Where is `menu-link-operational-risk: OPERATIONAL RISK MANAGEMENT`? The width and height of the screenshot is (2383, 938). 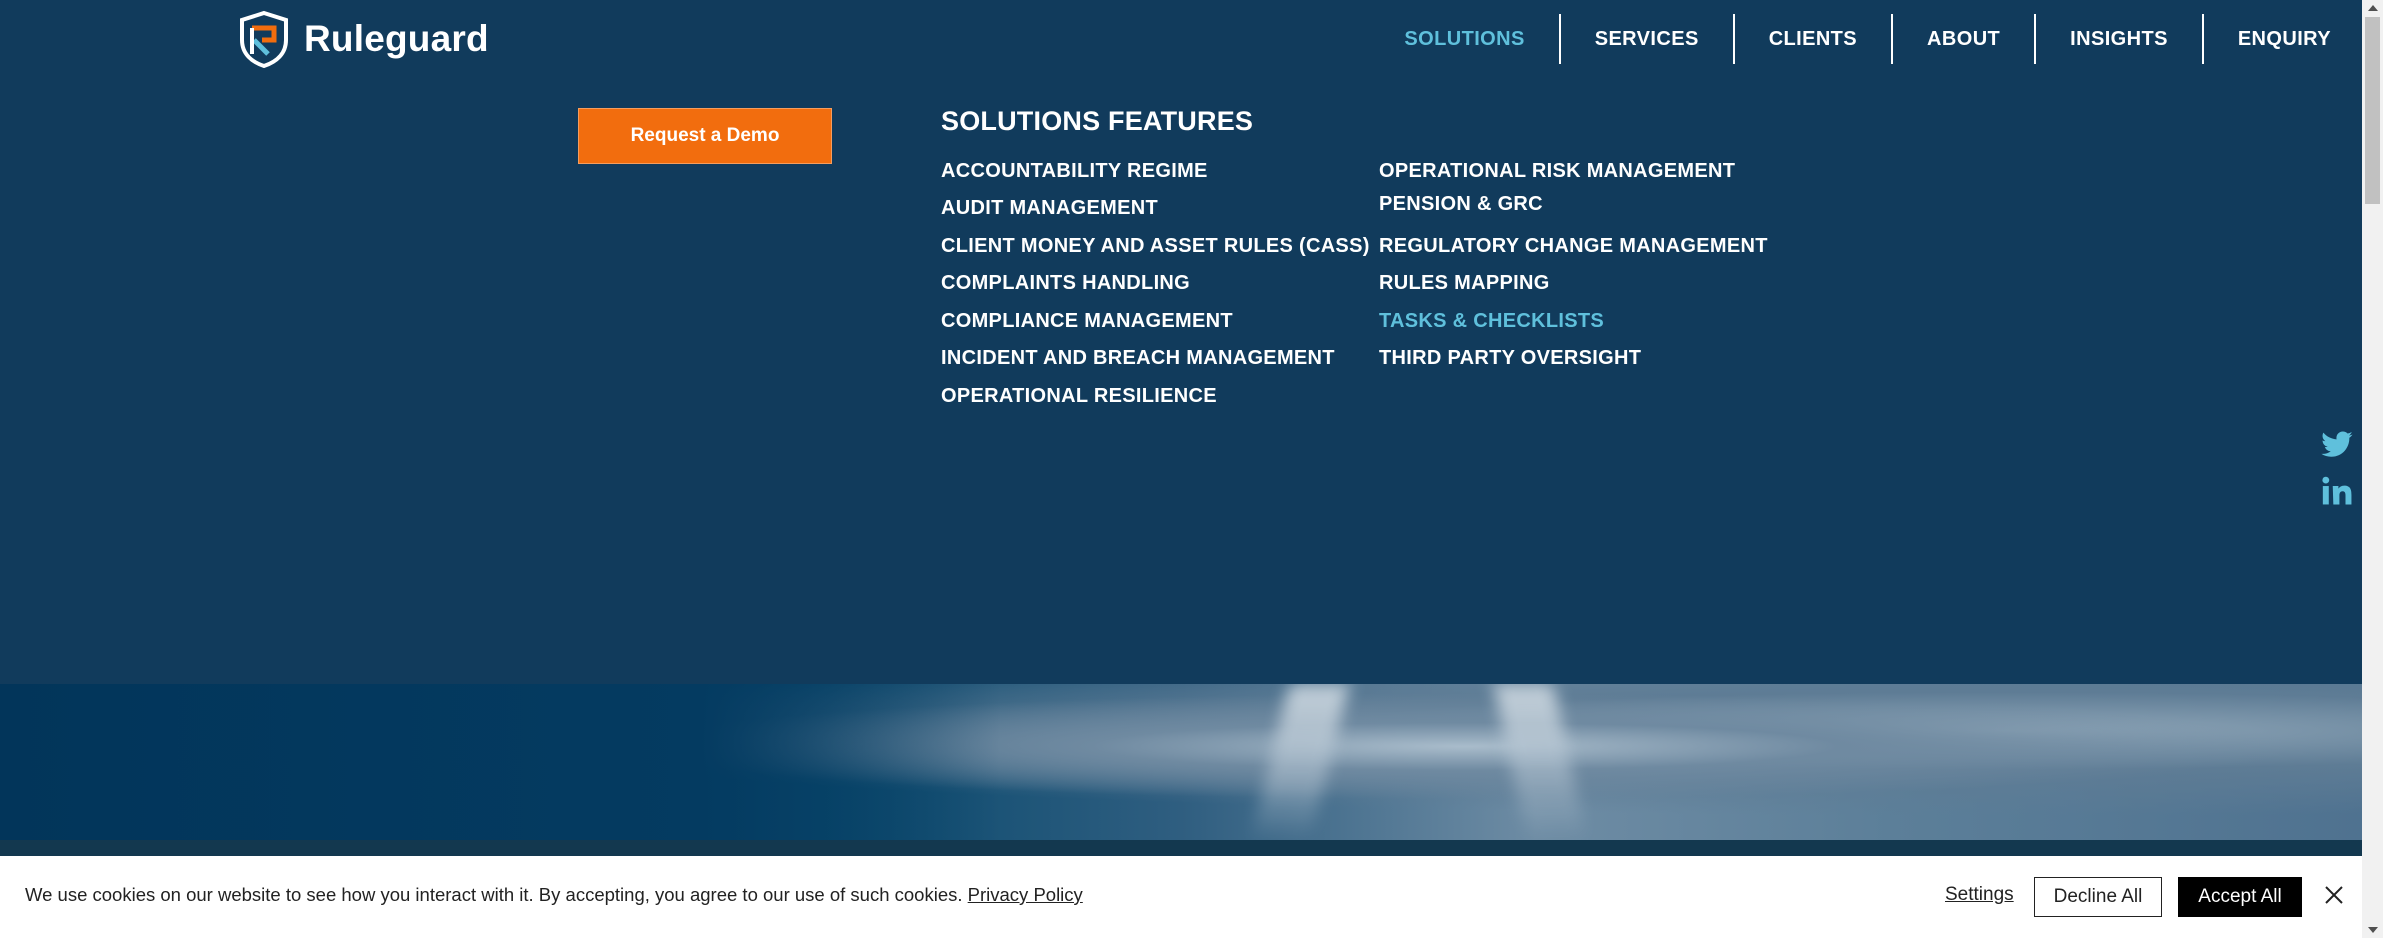 menu-link-operational-risk: OPERATIONAL RISK MANAGEMENT is located at coordinates (1557, 171).